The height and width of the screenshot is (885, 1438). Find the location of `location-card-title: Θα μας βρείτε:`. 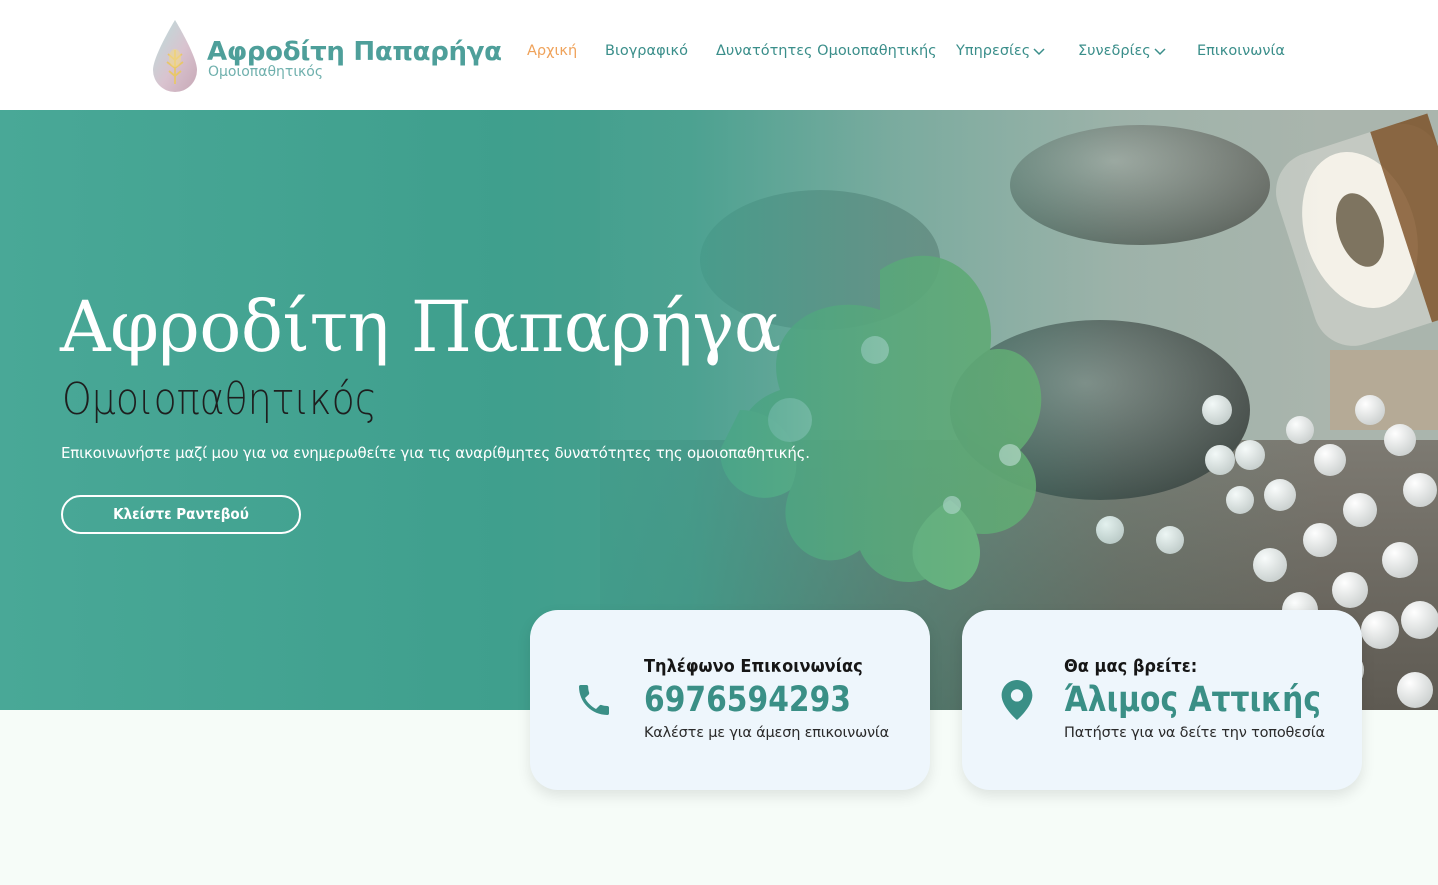

location-card-title: Θα μας βρείτε: is located at coordinates (1131, 666).